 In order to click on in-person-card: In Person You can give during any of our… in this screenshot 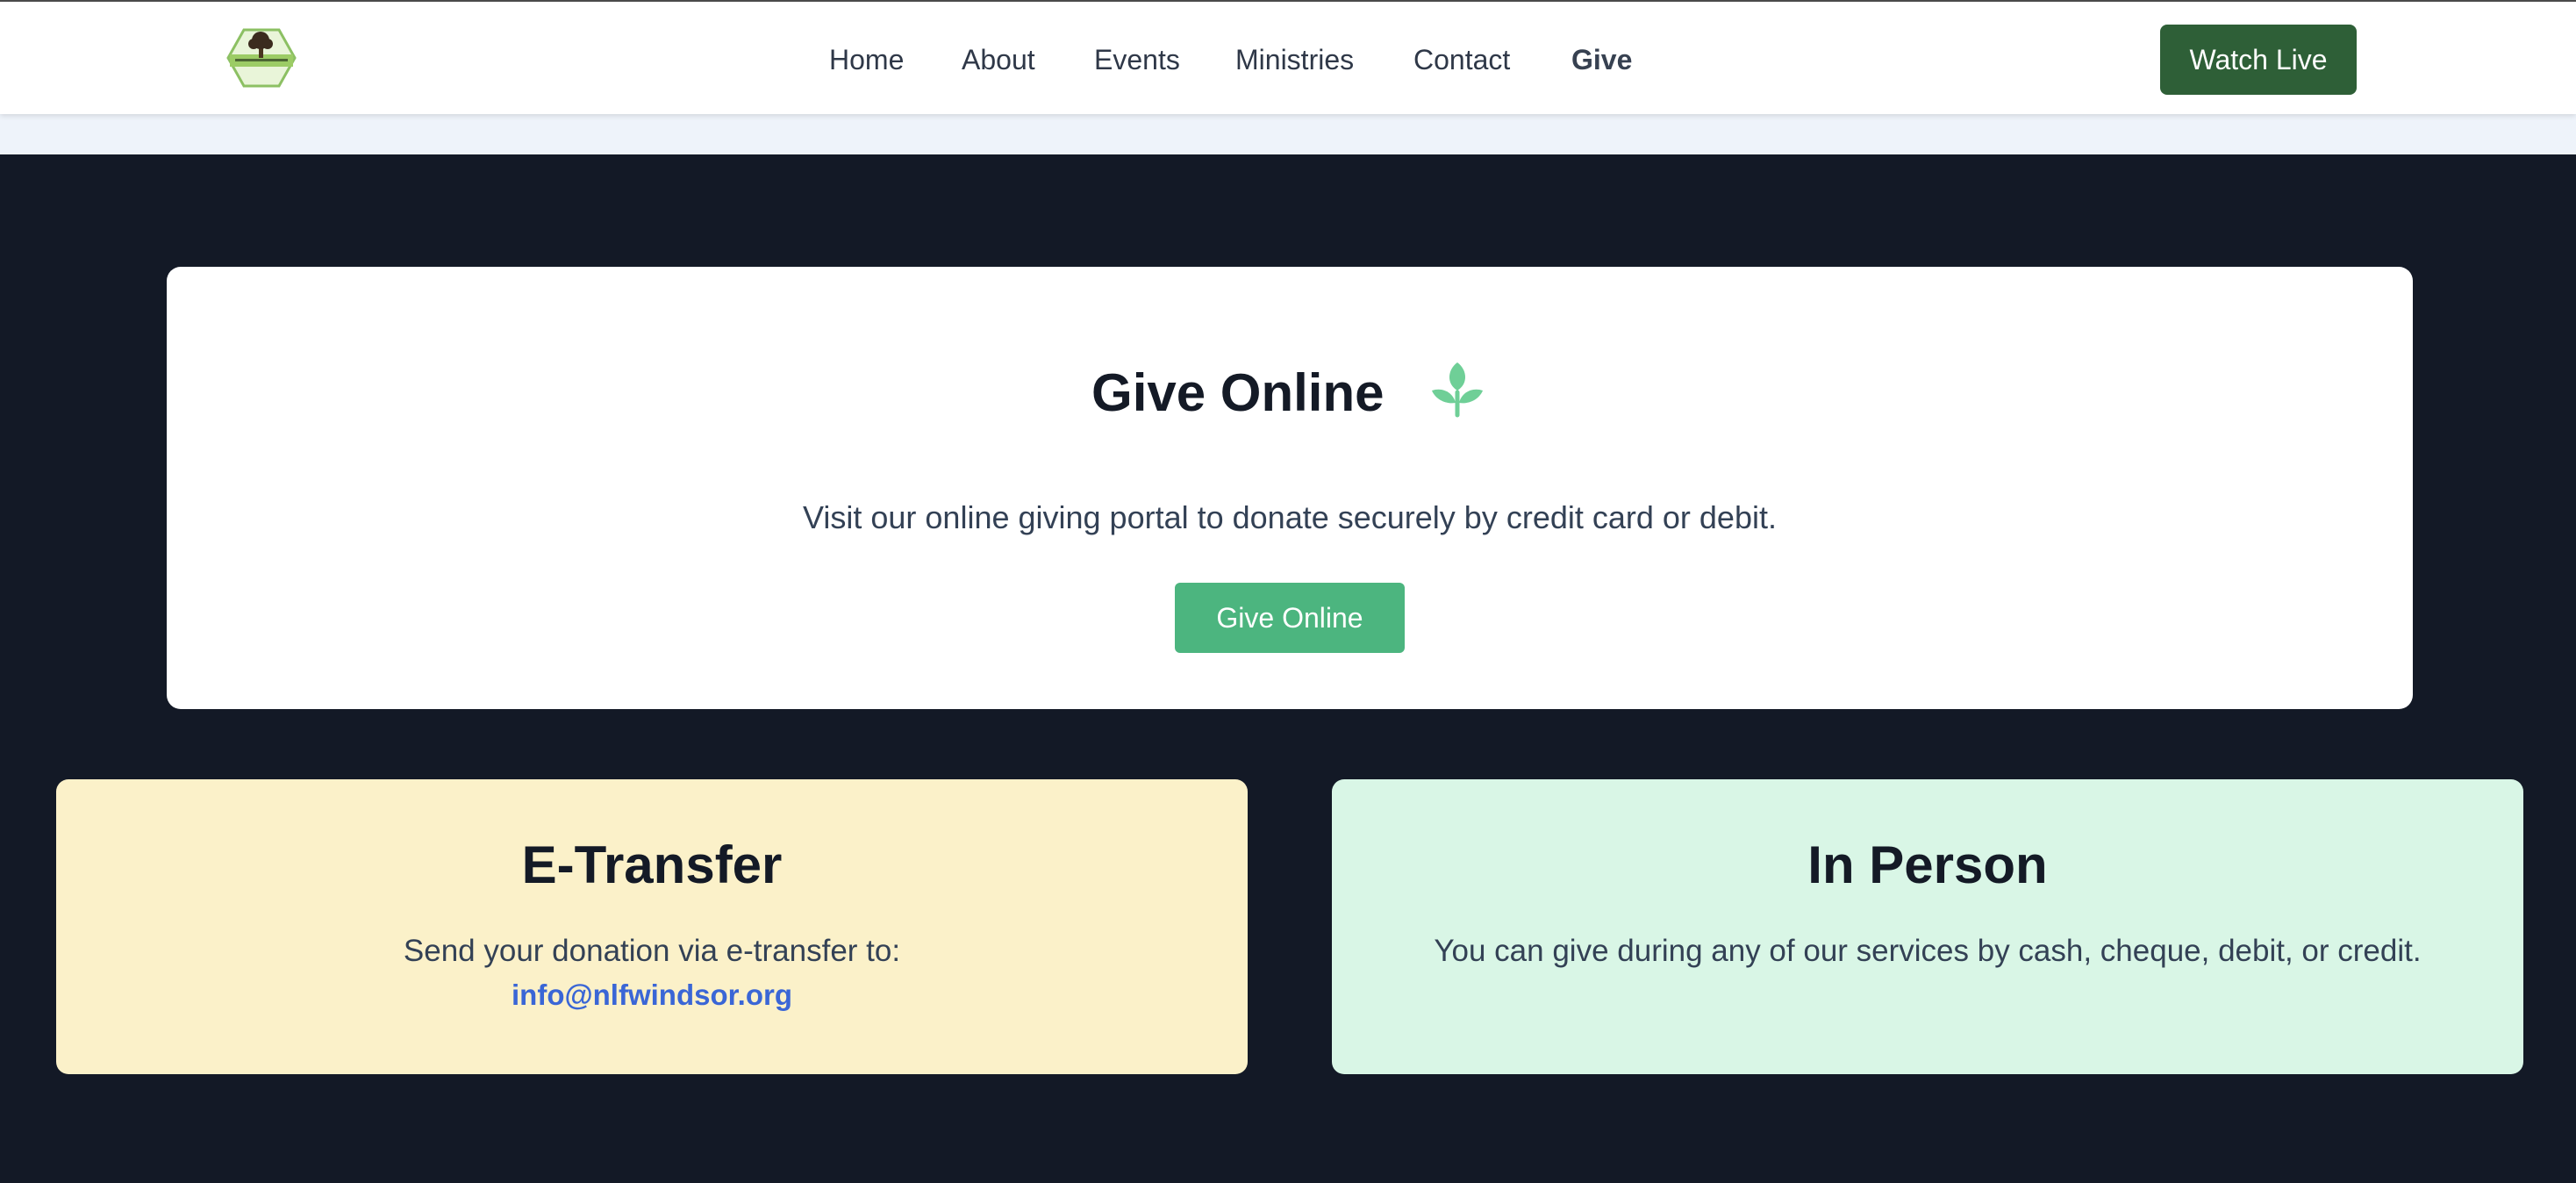, I will do `click(1927, 926)`.